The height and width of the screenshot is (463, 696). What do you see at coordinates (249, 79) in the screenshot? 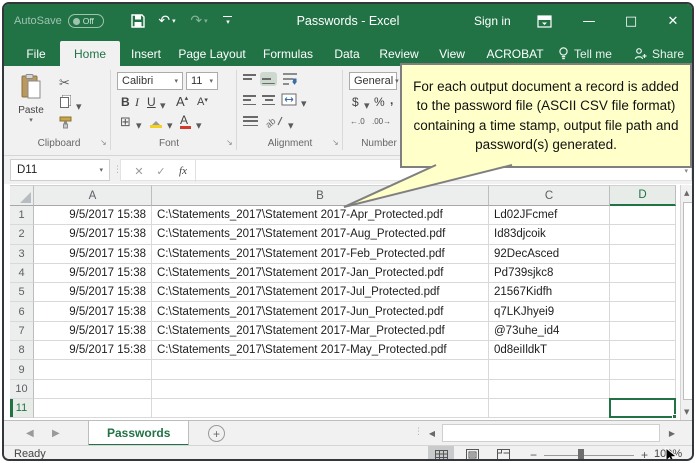
I see `align-top-button` at bounding box center [249, 79].